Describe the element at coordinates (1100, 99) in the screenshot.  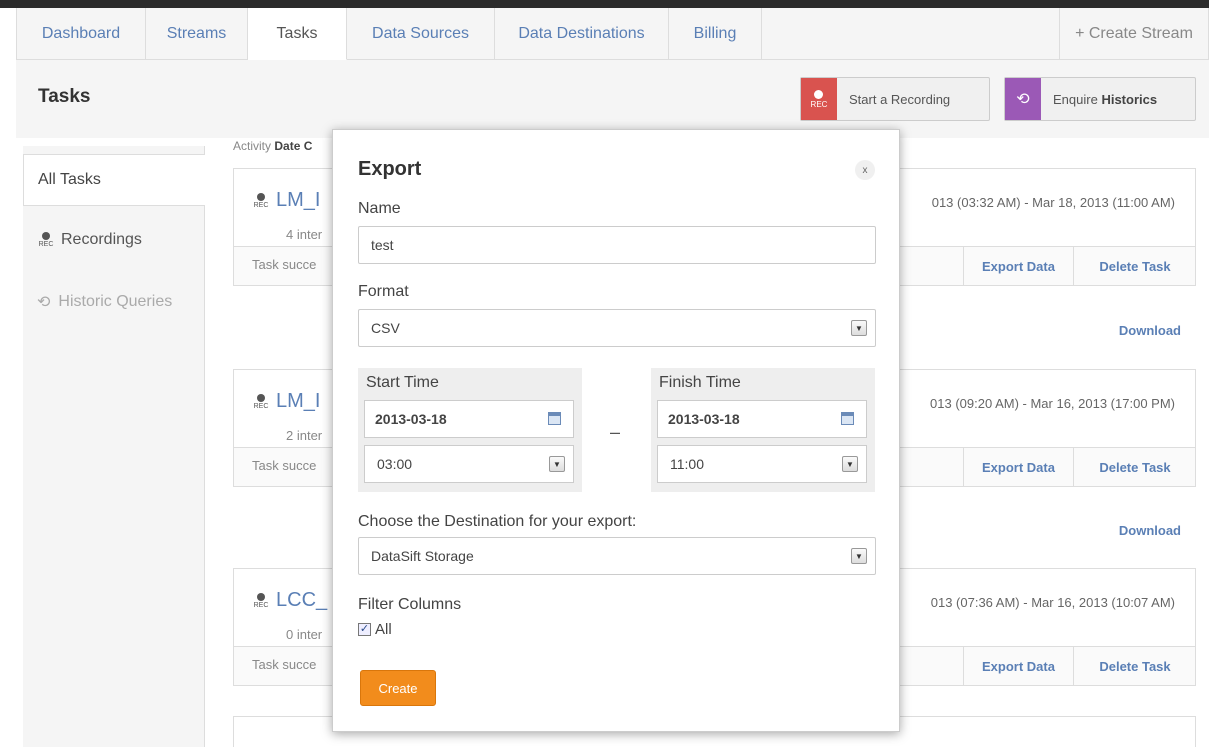
I see `enquire-historics-button: ⟲ Enquire Historics` at that location.